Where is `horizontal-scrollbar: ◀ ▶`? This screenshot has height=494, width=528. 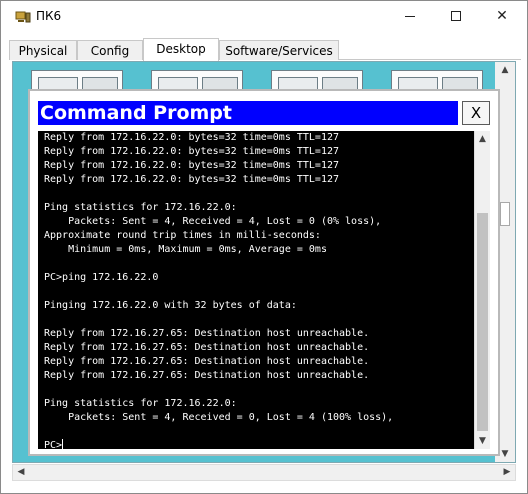 horizontal-scrollbar: ◀ ▶ is located at coordinates (264, 472).